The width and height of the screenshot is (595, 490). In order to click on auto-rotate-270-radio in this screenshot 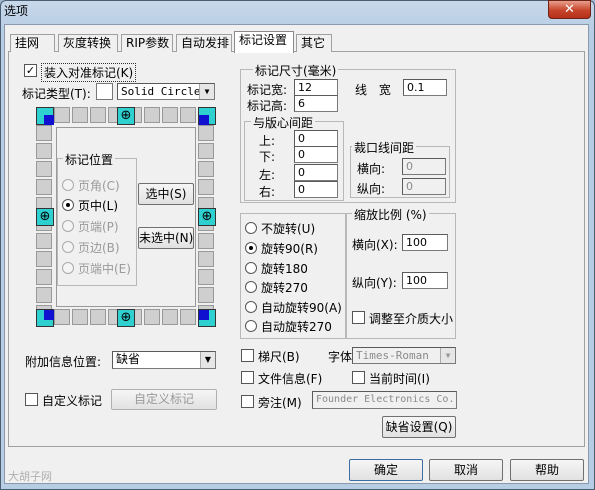, I will do `click(251, 326)`.